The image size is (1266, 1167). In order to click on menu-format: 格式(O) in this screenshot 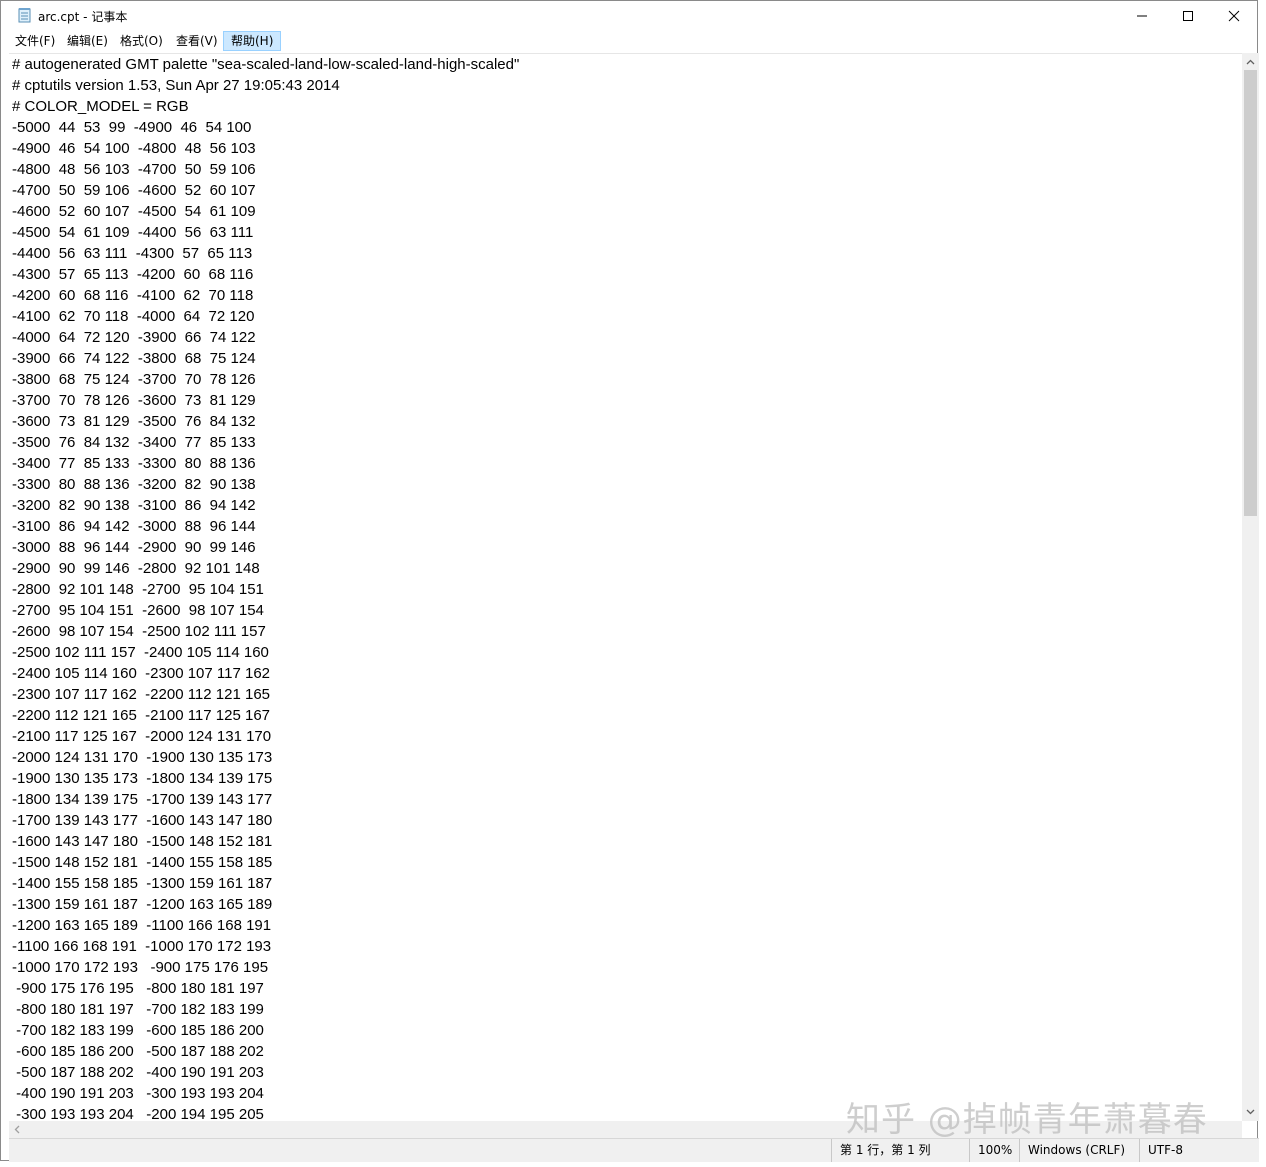, I will do `click(141, 41)`.